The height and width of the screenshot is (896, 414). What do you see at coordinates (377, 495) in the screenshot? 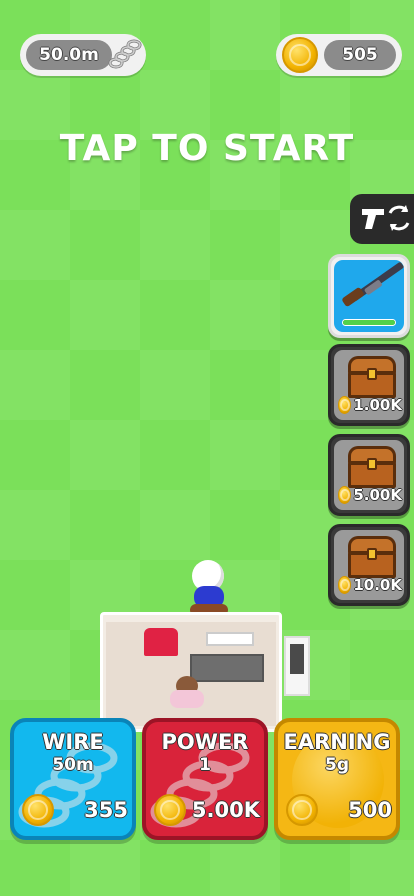
I see `chest-price-value: 5.00K` at bounding box center [377, 495].